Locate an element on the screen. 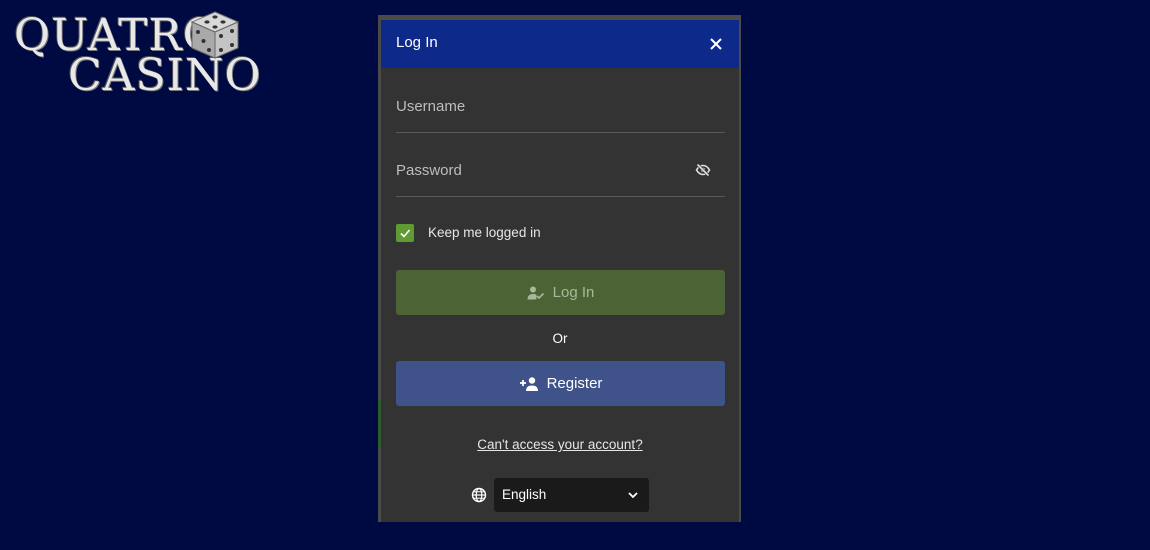 The height and width of the screenshot is (550, 1150). language-row: English is located at coordinates (561, 495).